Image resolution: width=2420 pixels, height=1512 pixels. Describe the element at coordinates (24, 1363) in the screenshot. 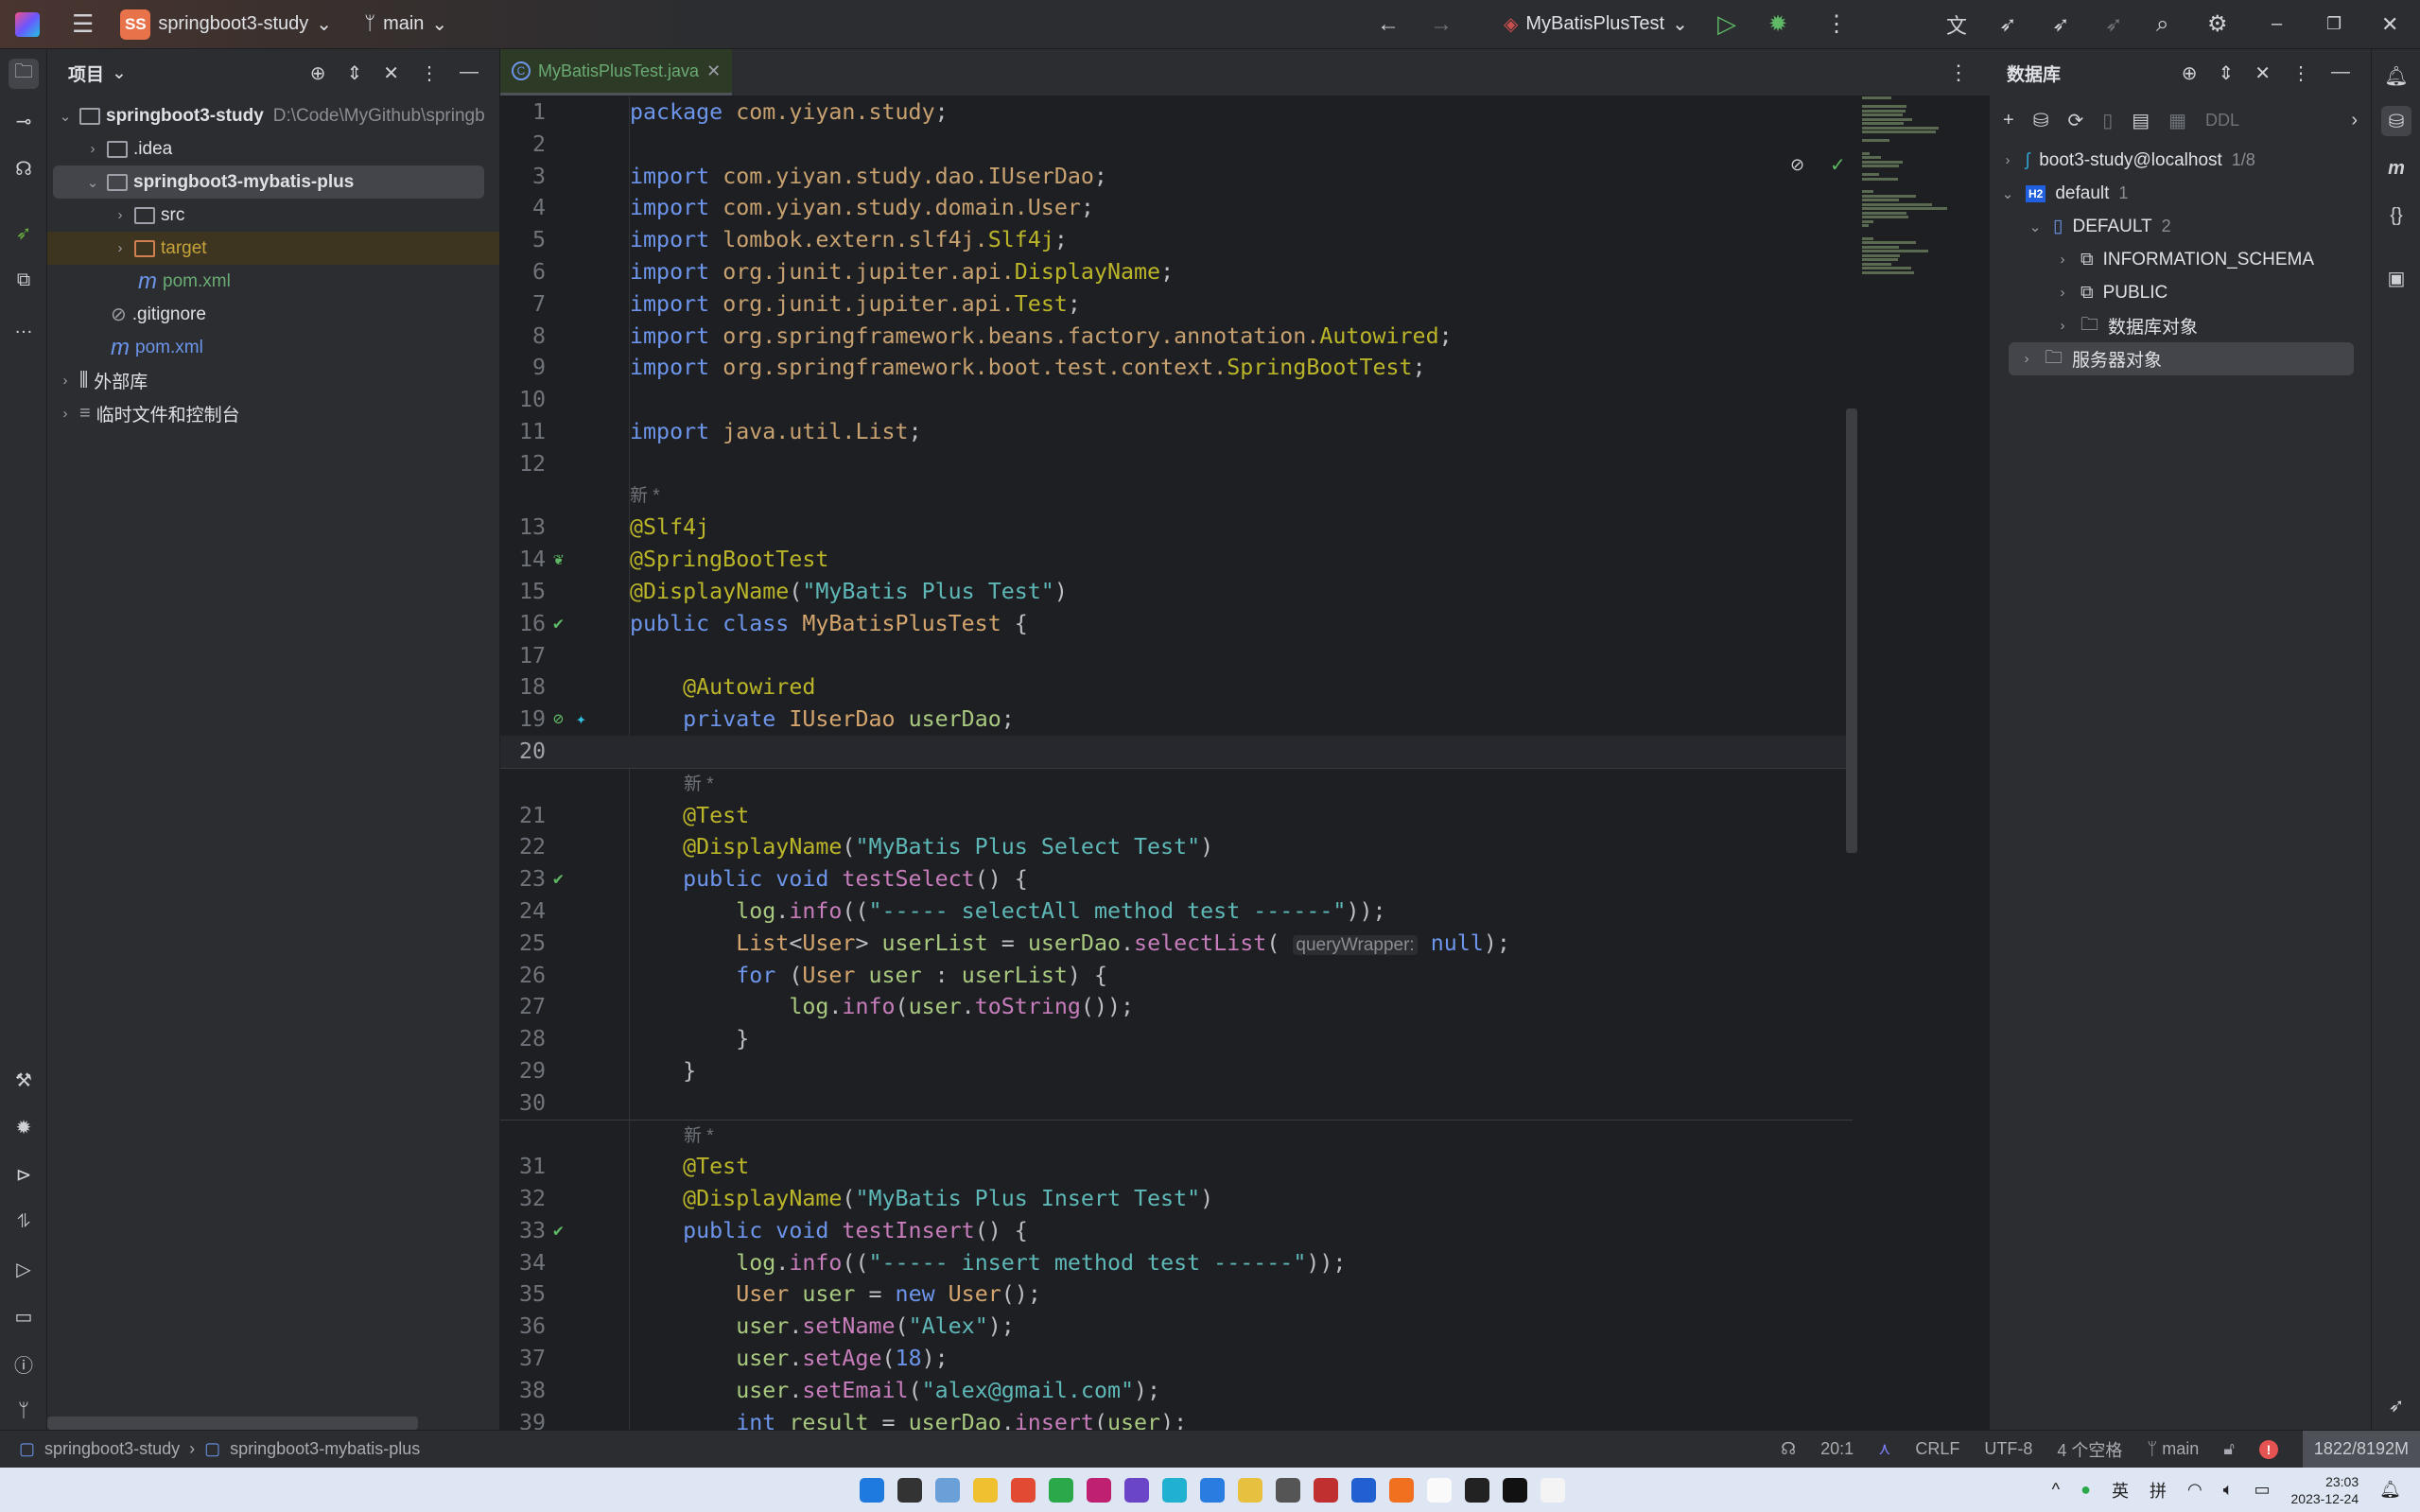

I see `problems-icon: ⓘ` at that location.